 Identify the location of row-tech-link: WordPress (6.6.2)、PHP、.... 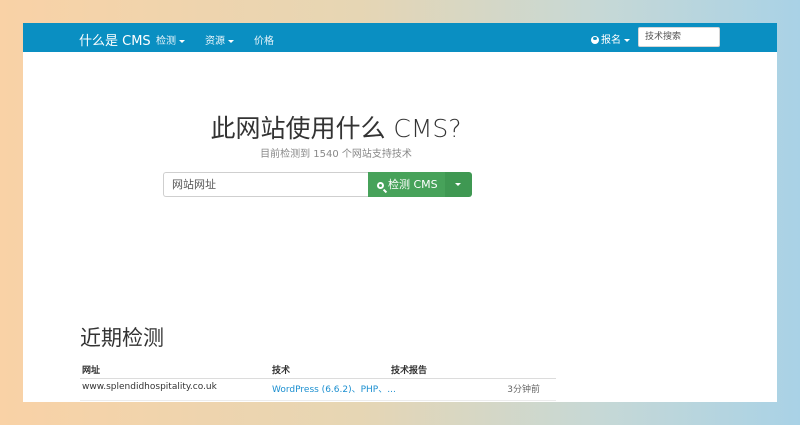
(334, 388).